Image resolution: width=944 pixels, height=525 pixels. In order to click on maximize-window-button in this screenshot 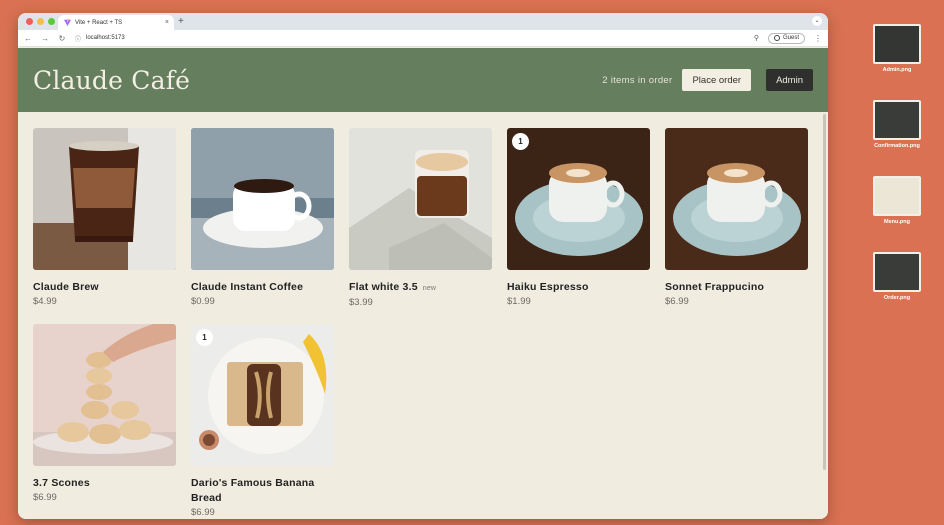, I will do `click(51, 21)`.